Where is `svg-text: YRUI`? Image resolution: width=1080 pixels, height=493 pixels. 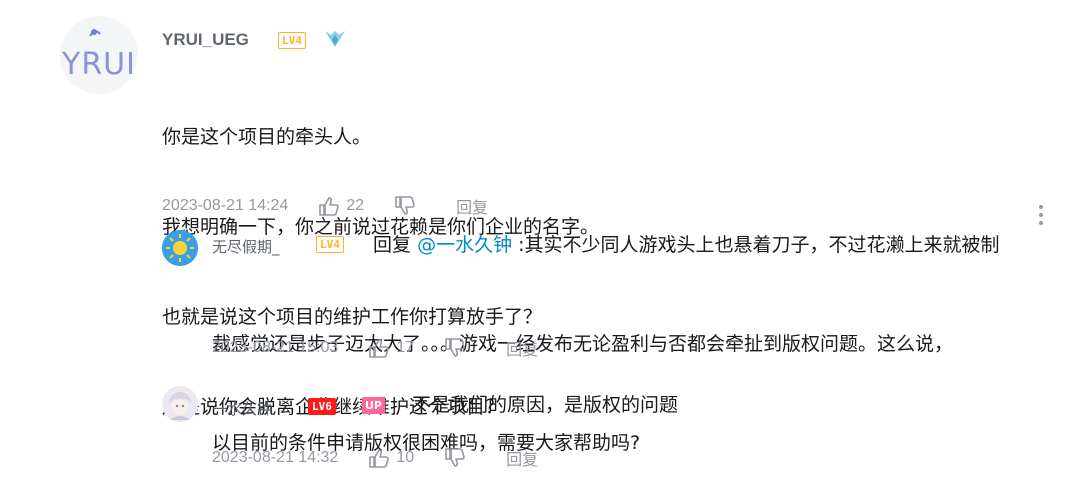
svg-text: YRUI is located at coordinates (98, 64).